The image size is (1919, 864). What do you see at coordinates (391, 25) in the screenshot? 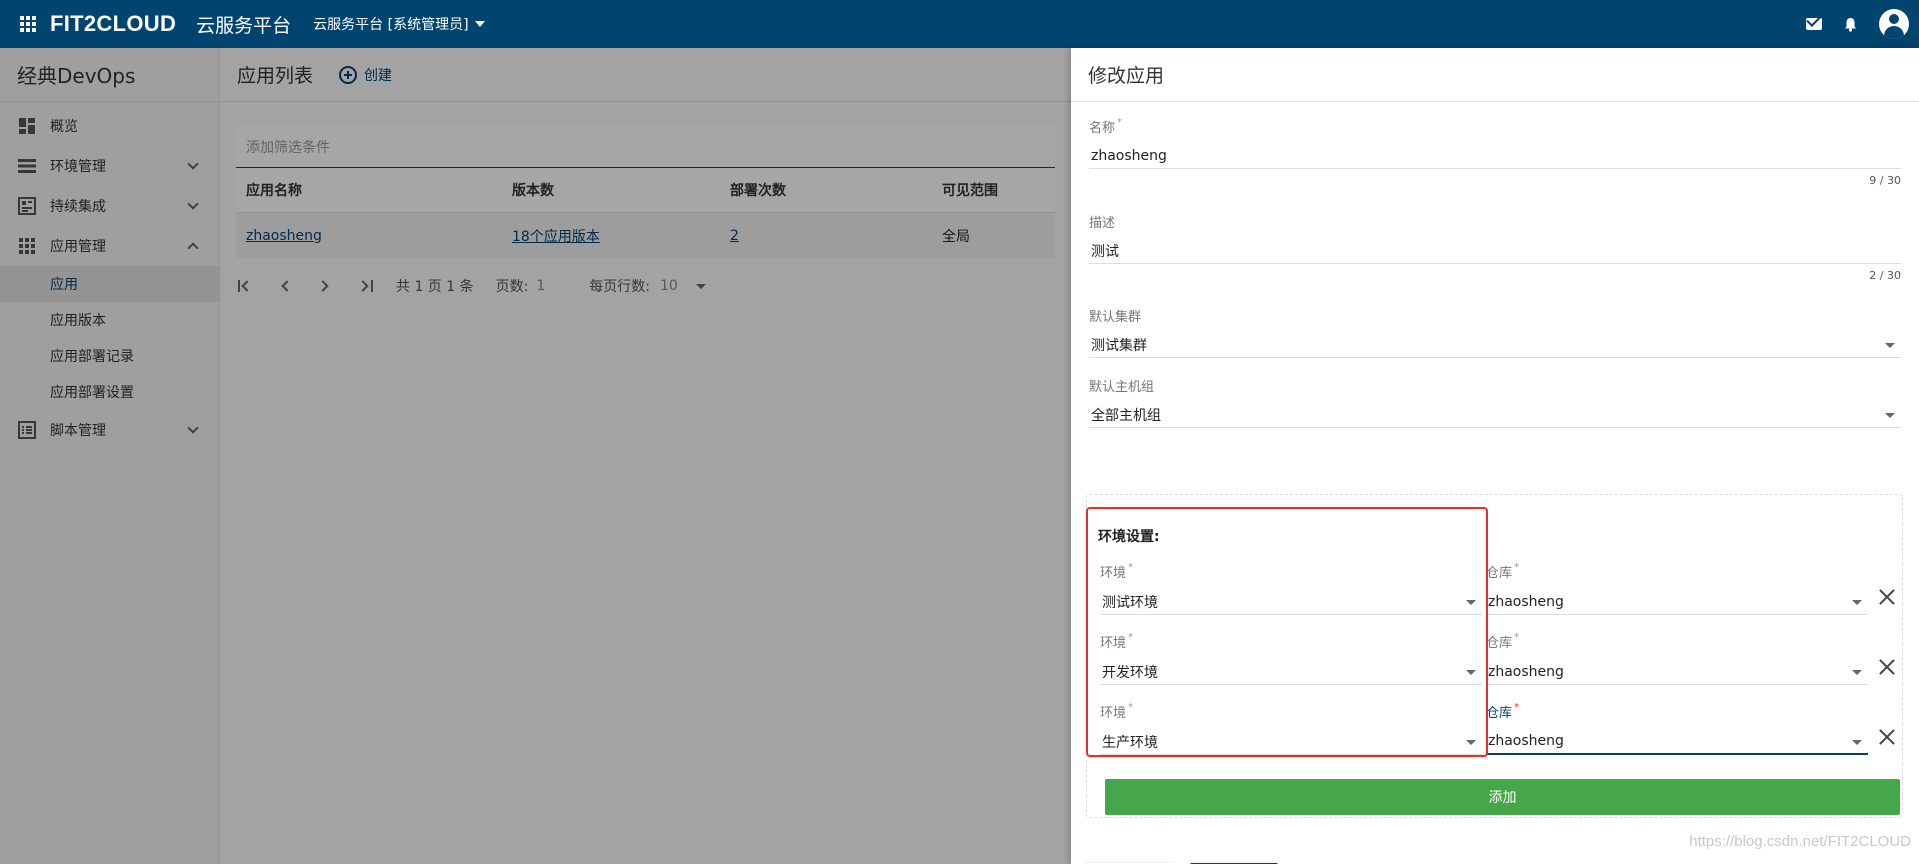
I see `workspace-label: 云服务平台 [系统管理员]` at bounding box center [391, 25].